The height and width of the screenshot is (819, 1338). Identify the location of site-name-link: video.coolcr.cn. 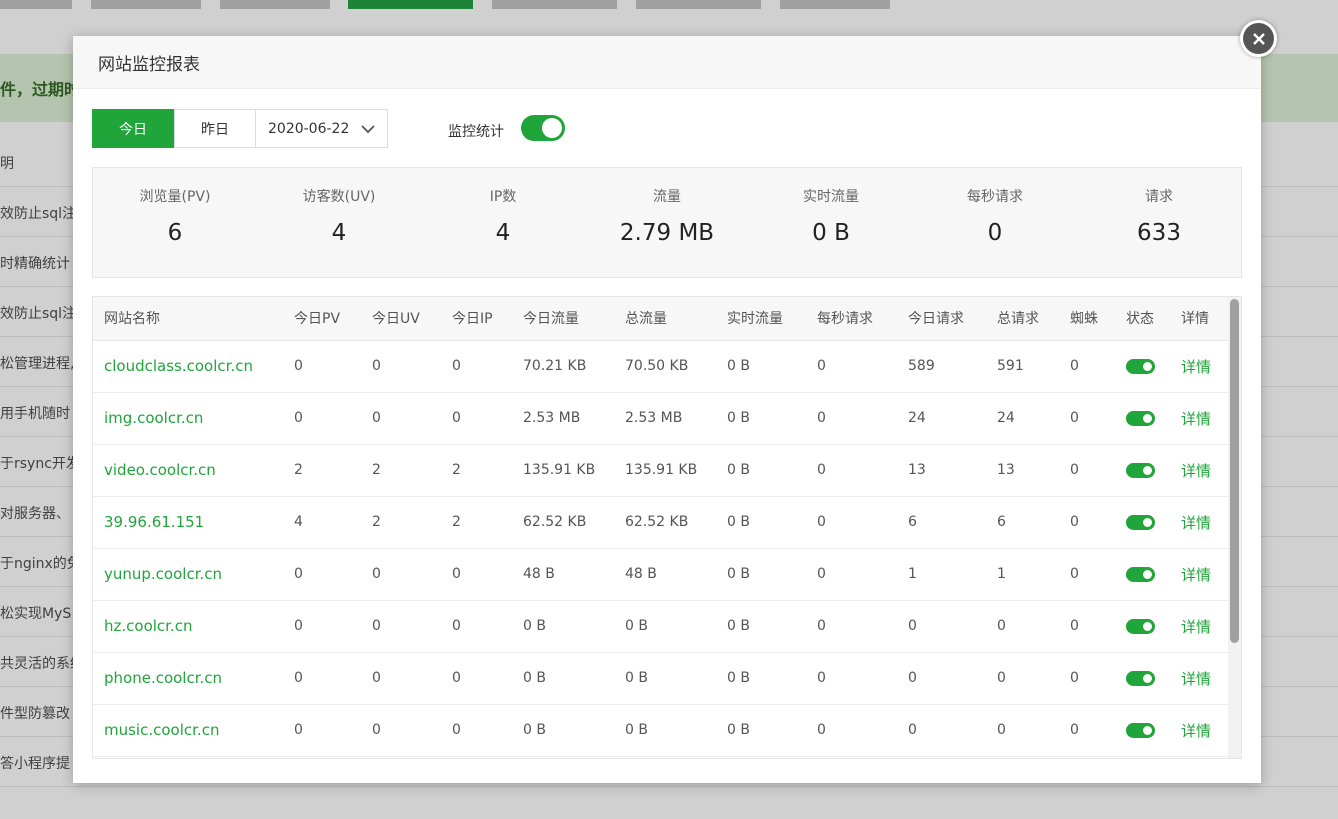
(188, 470).